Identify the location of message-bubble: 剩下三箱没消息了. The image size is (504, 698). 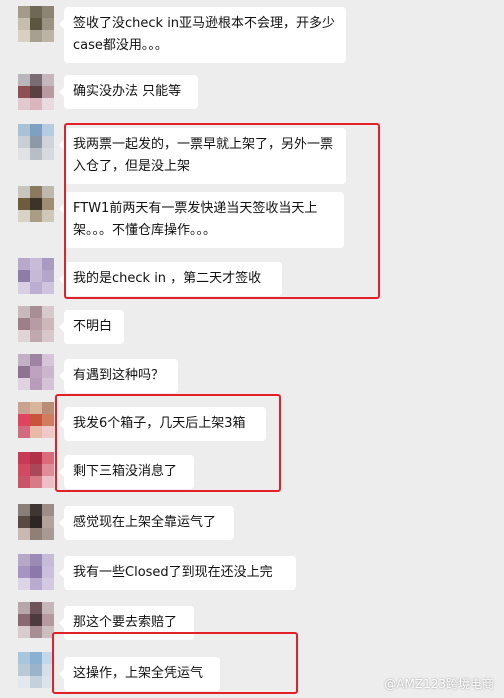
(126, 472).